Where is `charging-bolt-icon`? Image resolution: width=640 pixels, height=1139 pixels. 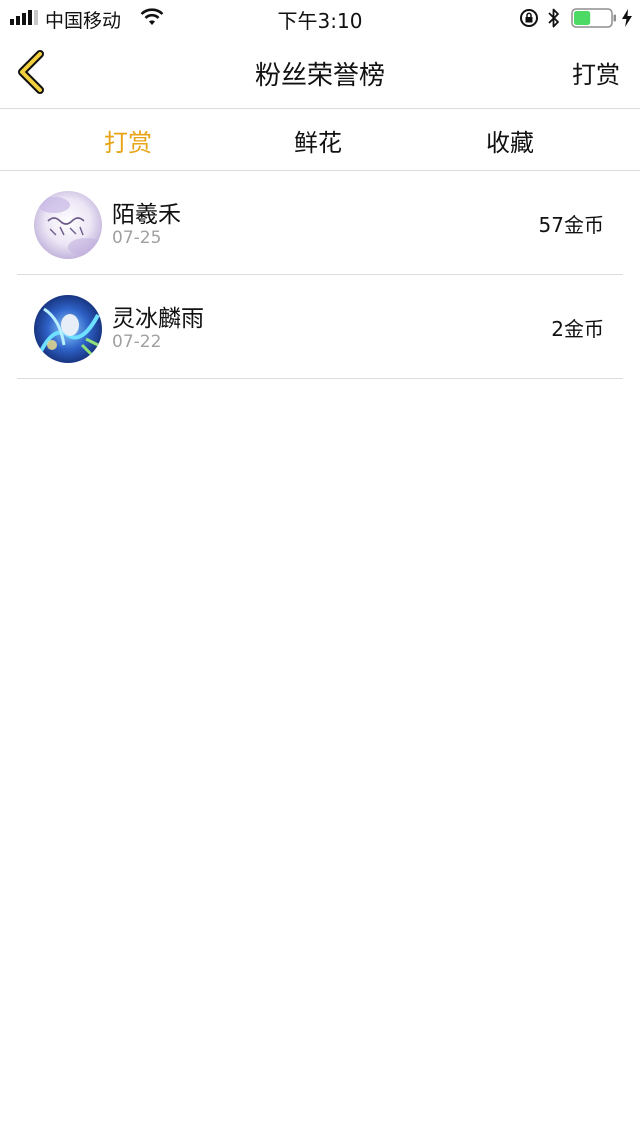 charging-bolt-icon is located at coordinates (627, 18).